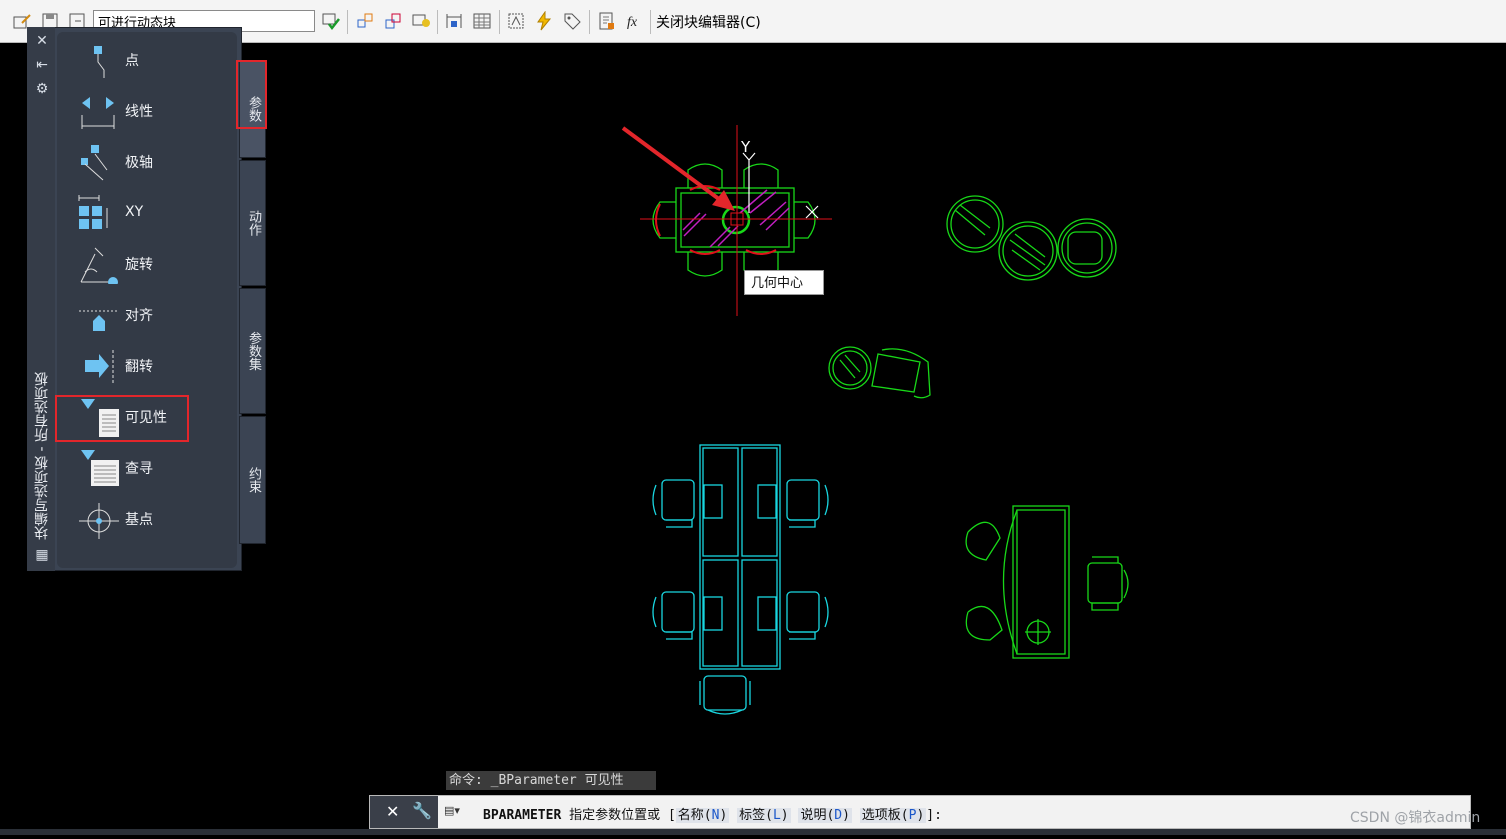 Image resolution: width=1506 pixels, height=839 pixels. What do you see at coordinates (99, 519) in the screenshot?
I see `basepoint-param-icon` at bounding box center [99, 519].